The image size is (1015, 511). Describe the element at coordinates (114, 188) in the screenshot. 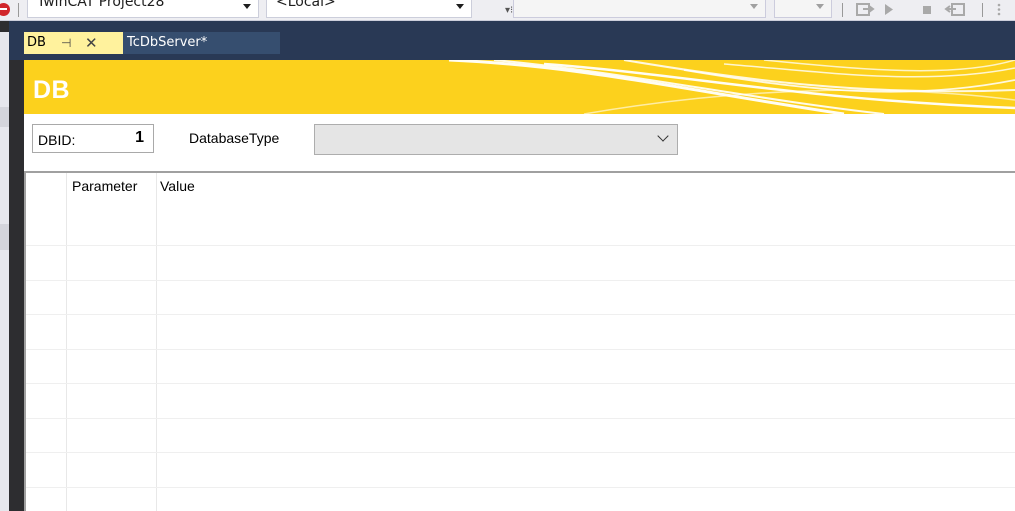

I see `column-header-parameter: Parameter` at that location.